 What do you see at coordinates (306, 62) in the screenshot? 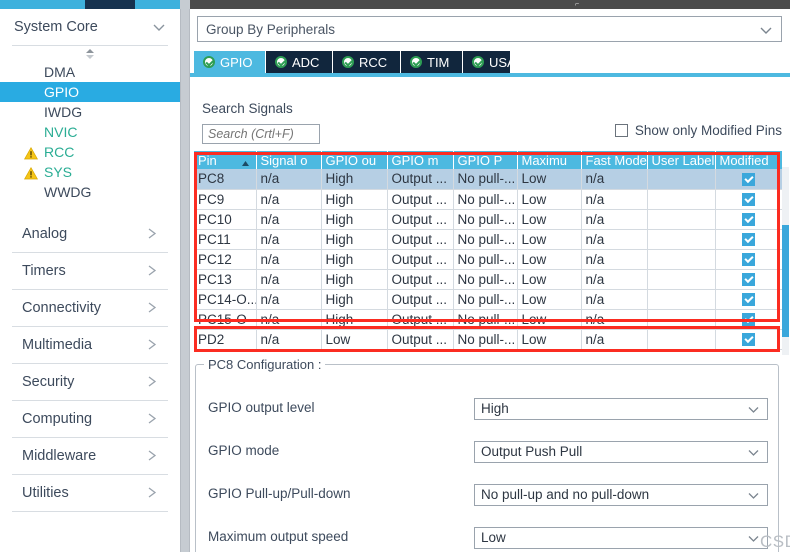
I see `tab-label: ADC` at bounding box center [306, 62].